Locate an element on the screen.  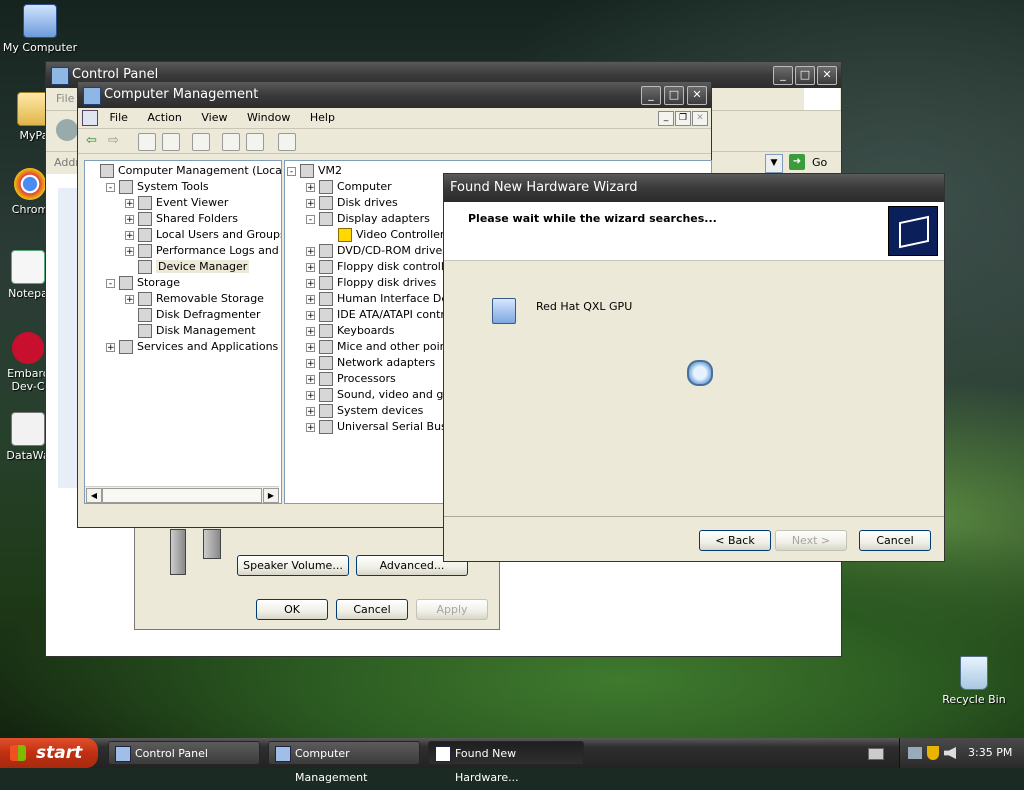
device-category: - Display adapters is located at coordinates (368, 219).